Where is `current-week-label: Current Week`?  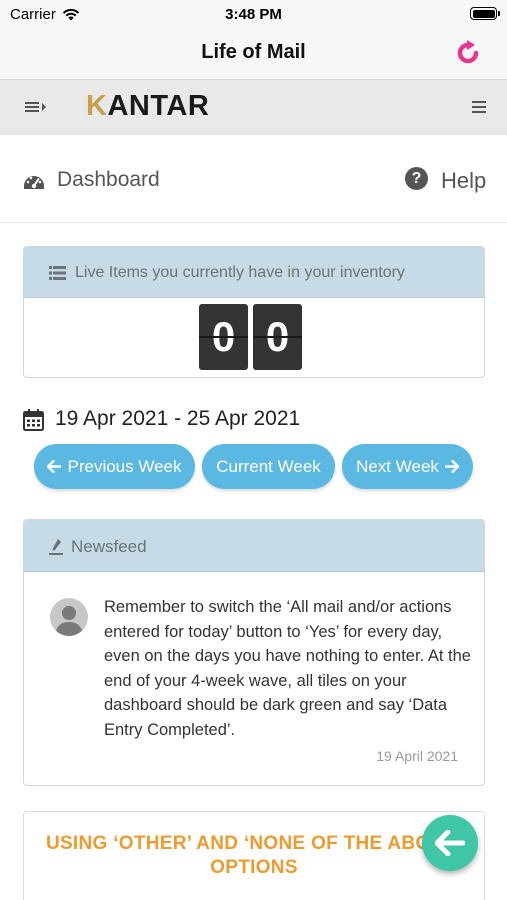 current-week-label: Current Week is located at coordinates (268, 466).